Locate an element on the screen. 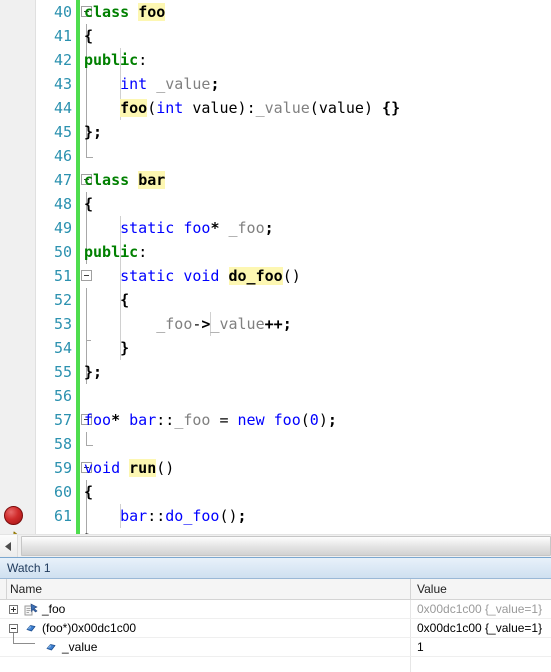 This screenshot has width=551, height=672. line-number: 60 is located at coordinates (62, 492).